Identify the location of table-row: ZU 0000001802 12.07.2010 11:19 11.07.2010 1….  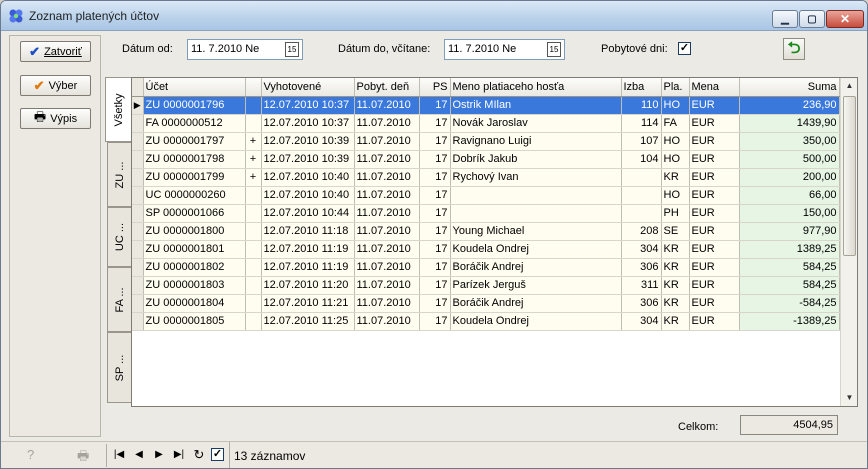
(486, 267).